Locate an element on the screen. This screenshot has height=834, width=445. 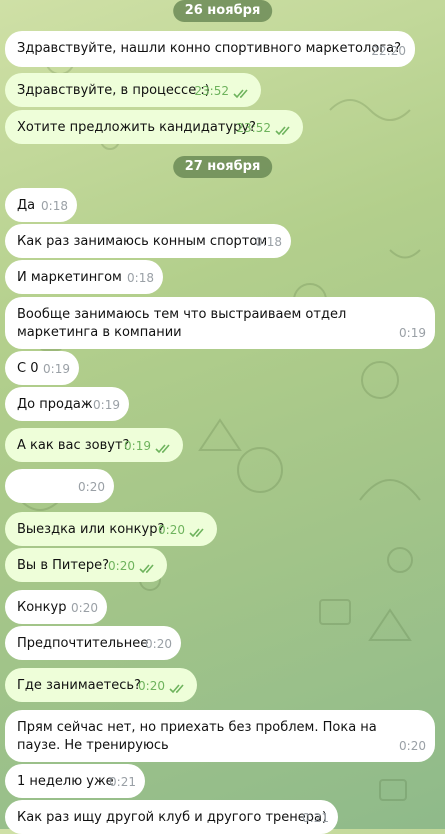
message-text: Выездка или конкур? is located at coordinates (91, 529).